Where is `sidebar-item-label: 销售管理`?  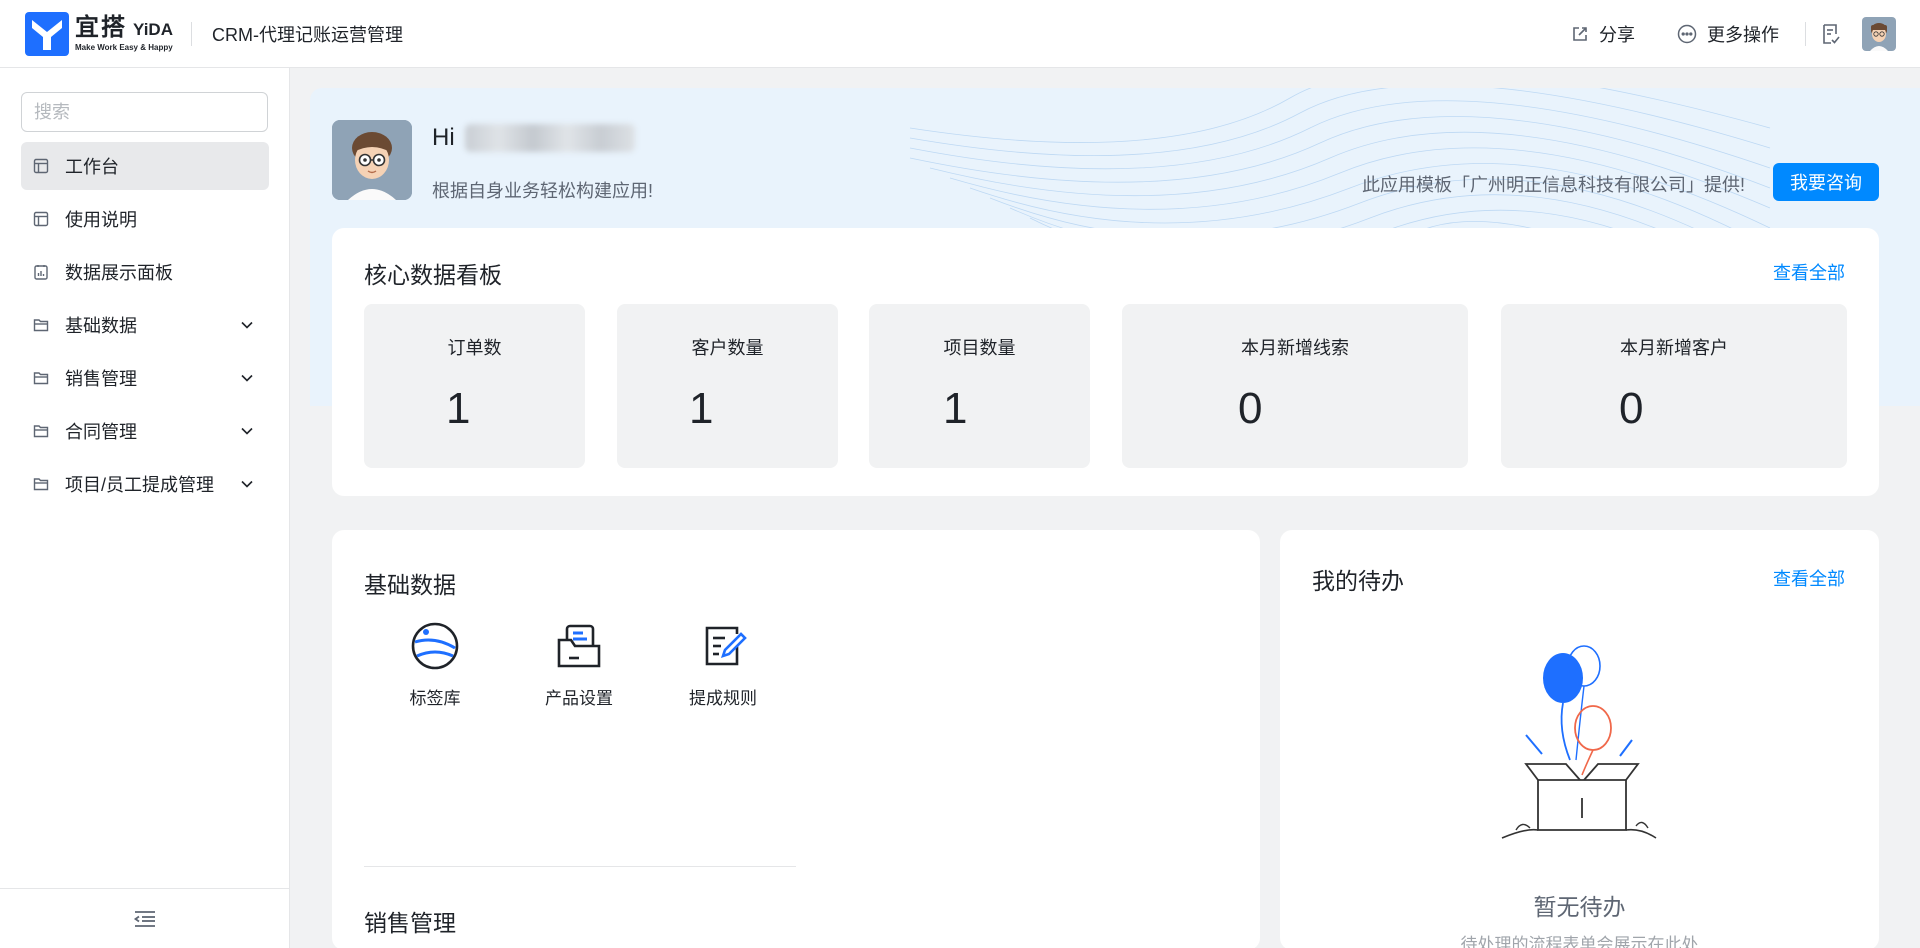 sidebar-item-label: 销售管理 is located at coordinates (101, 379).